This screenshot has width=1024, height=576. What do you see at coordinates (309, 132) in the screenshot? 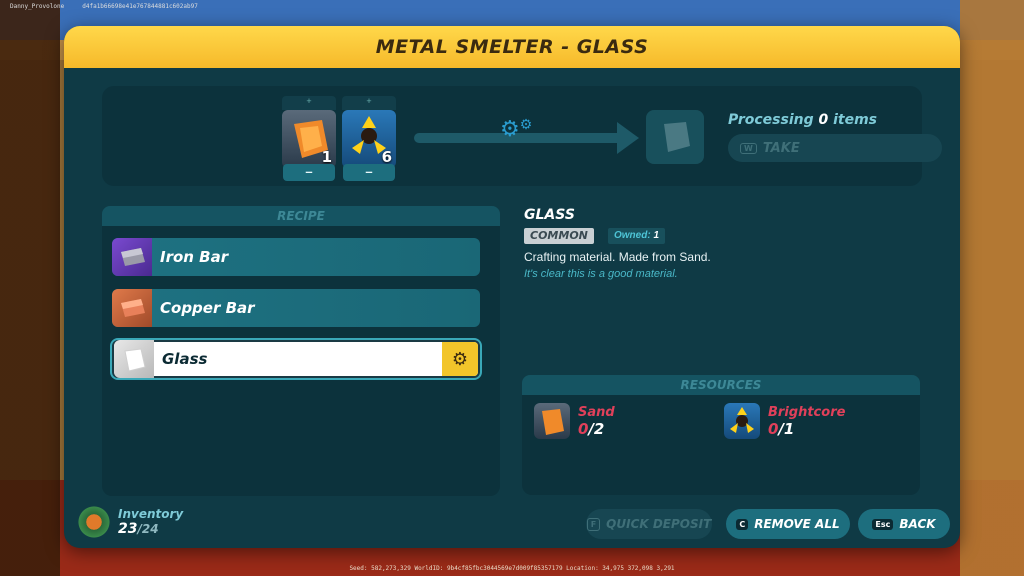
I see `input-slot-sand: + 1` at bounding box center [309, 132].